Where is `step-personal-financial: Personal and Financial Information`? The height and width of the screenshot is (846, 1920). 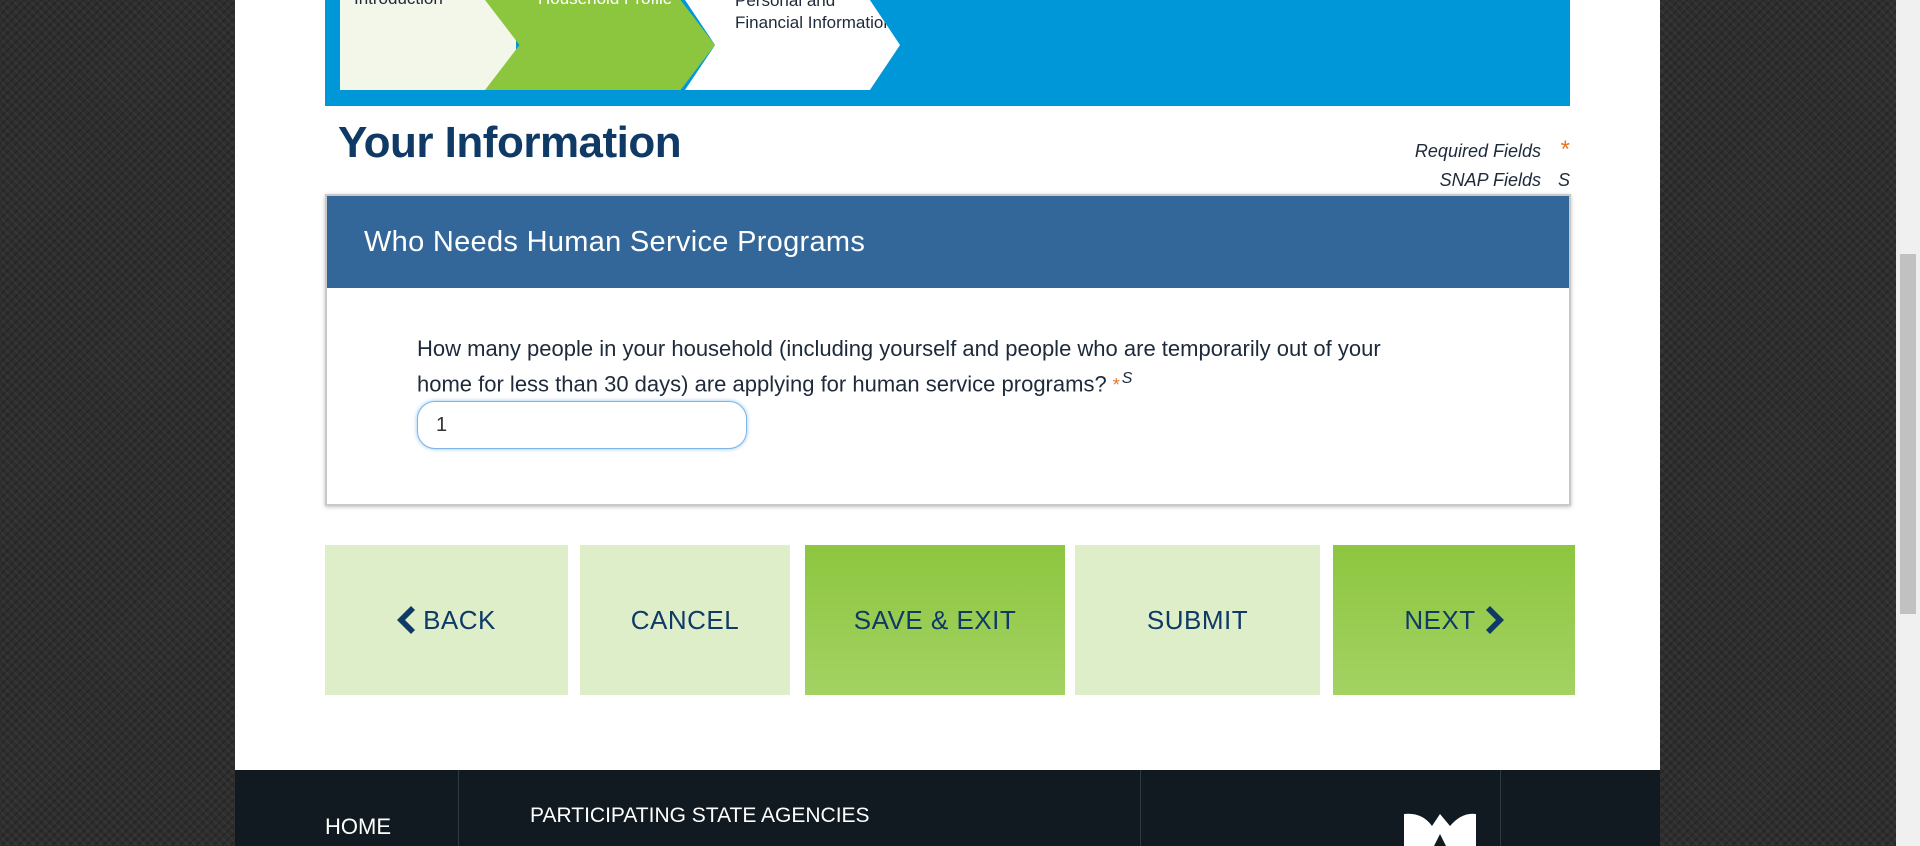
step-personal-financial: Personal and Financial Information is located at coordinates (792, 45).